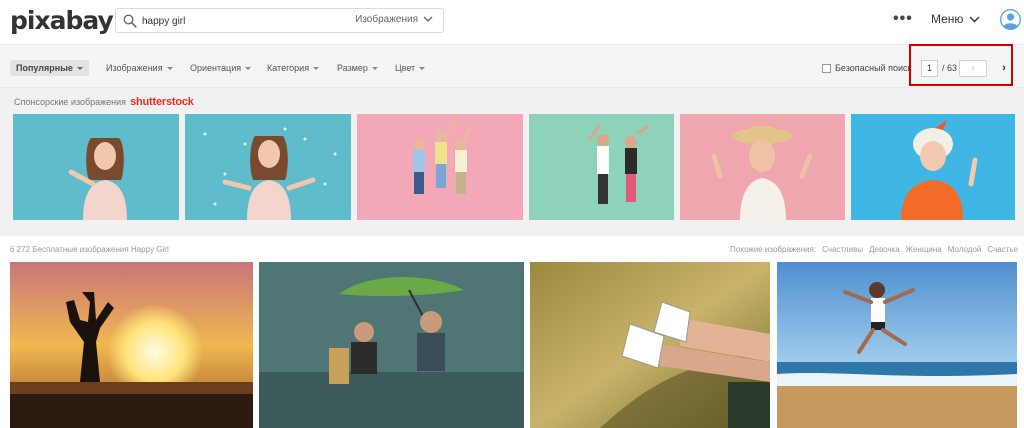 This screenshot has width=1024, height=428. What do you see at coordinates (950, 68) in the screenshot?
I see `page-total: / 63` at bounding box center [950, 68].